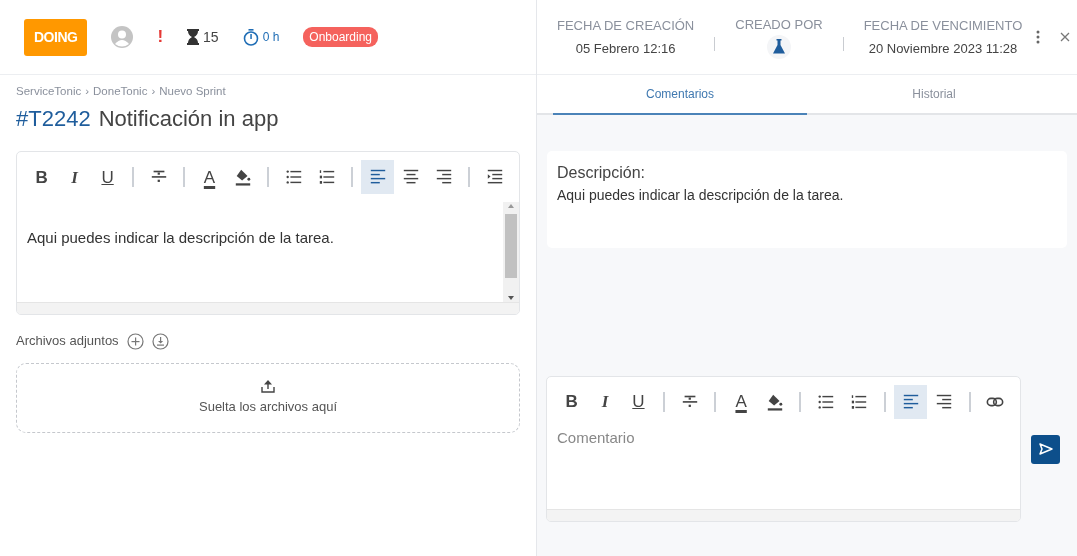  What do you see at coordinates (160, 37) in the screenshot?
I see `priority-indicator: !` at bounding box center [160, 37].